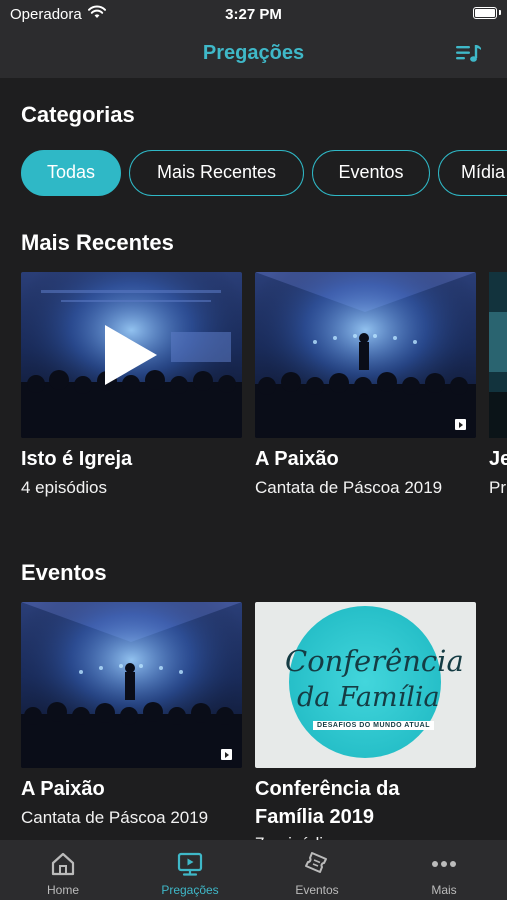 This screenshot has height=900, width=507. I want to click on conference-art-line1: Conferência, so click(374, 661).